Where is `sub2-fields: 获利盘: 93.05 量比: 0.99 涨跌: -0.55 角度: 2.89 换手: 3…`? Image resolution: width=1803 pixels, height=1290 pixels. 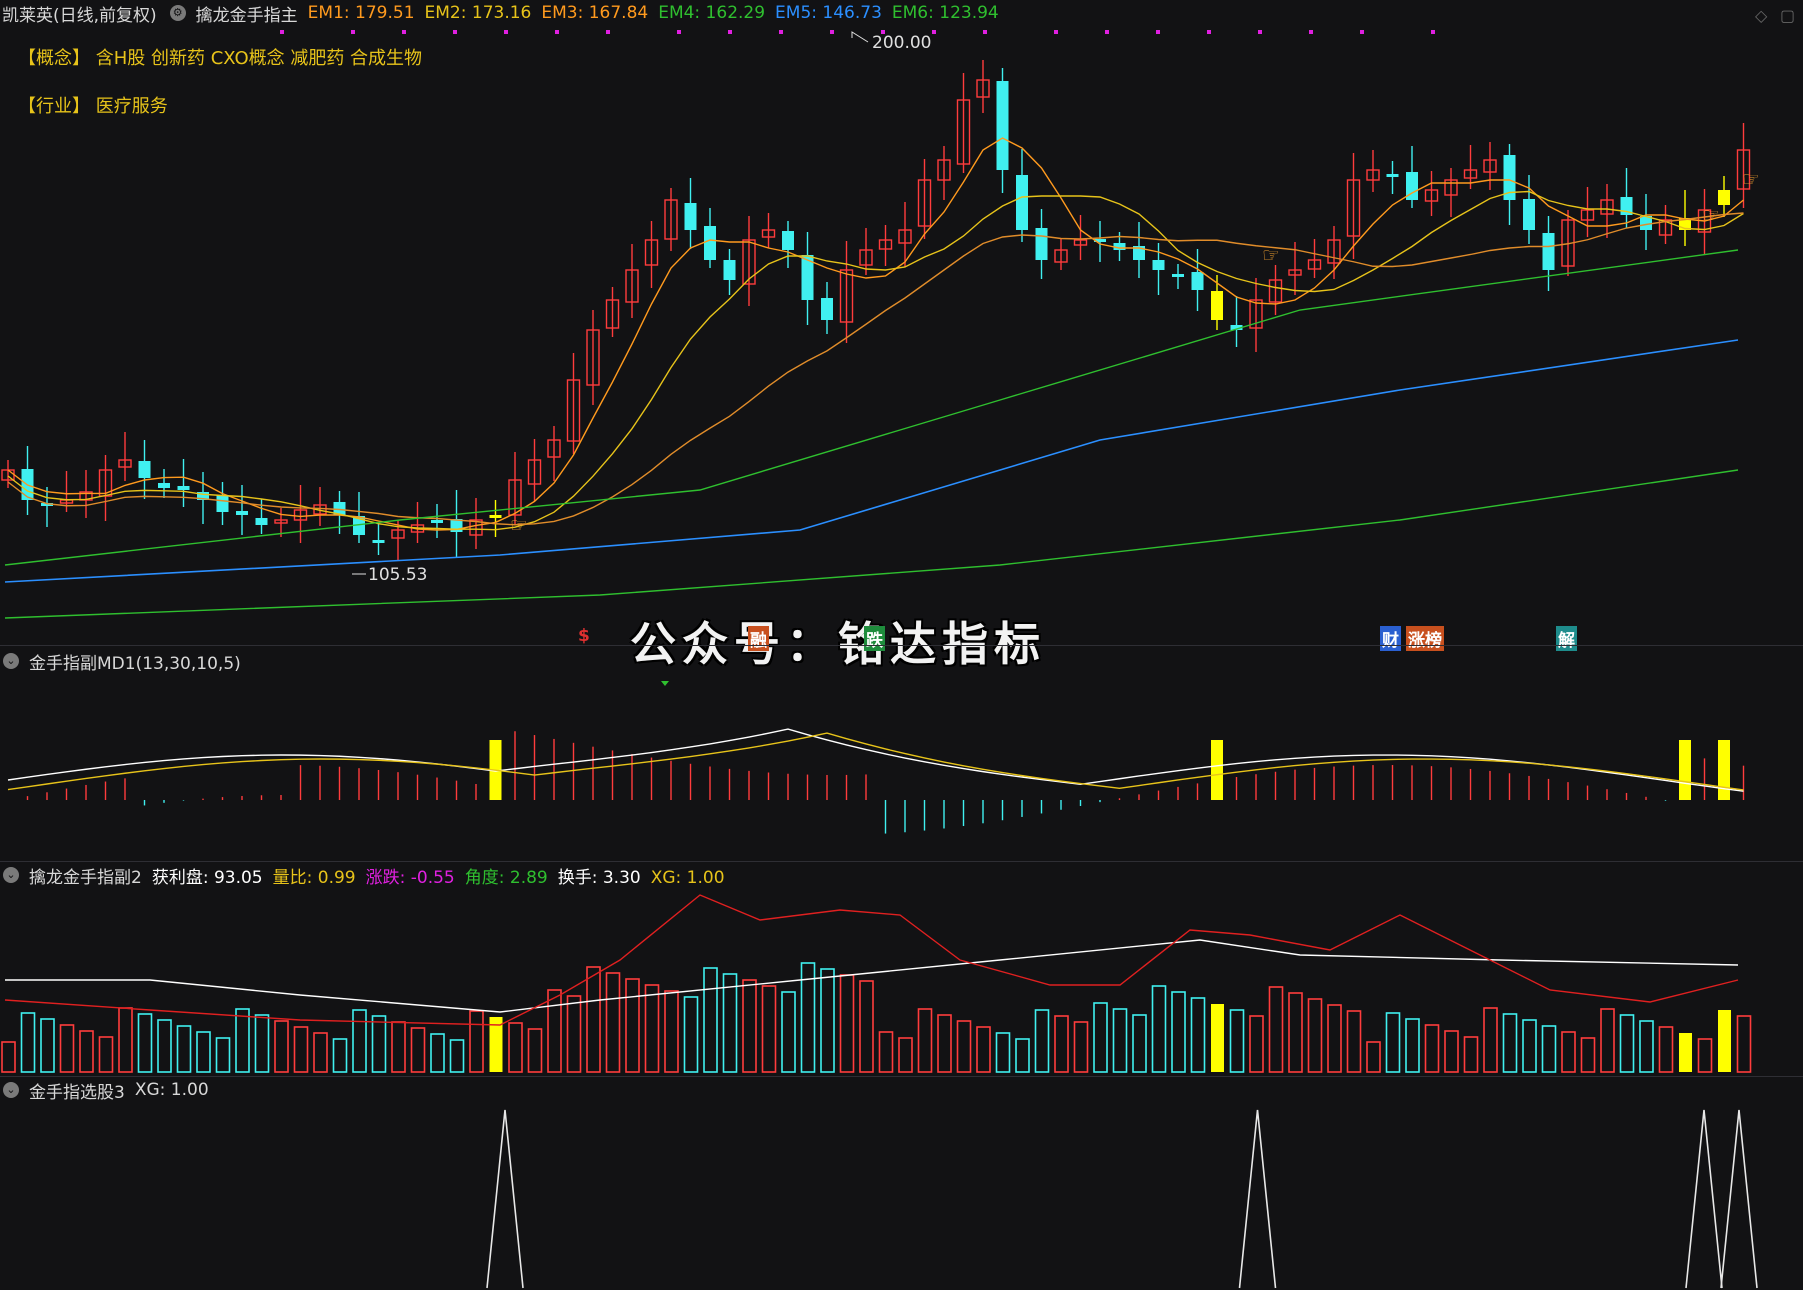 sub2-fields: 获利盘: 93.05 量比: 0.99 涨跌: -0.55 角度: 2.89 换手: 3… is located at coordinates (443, 875).